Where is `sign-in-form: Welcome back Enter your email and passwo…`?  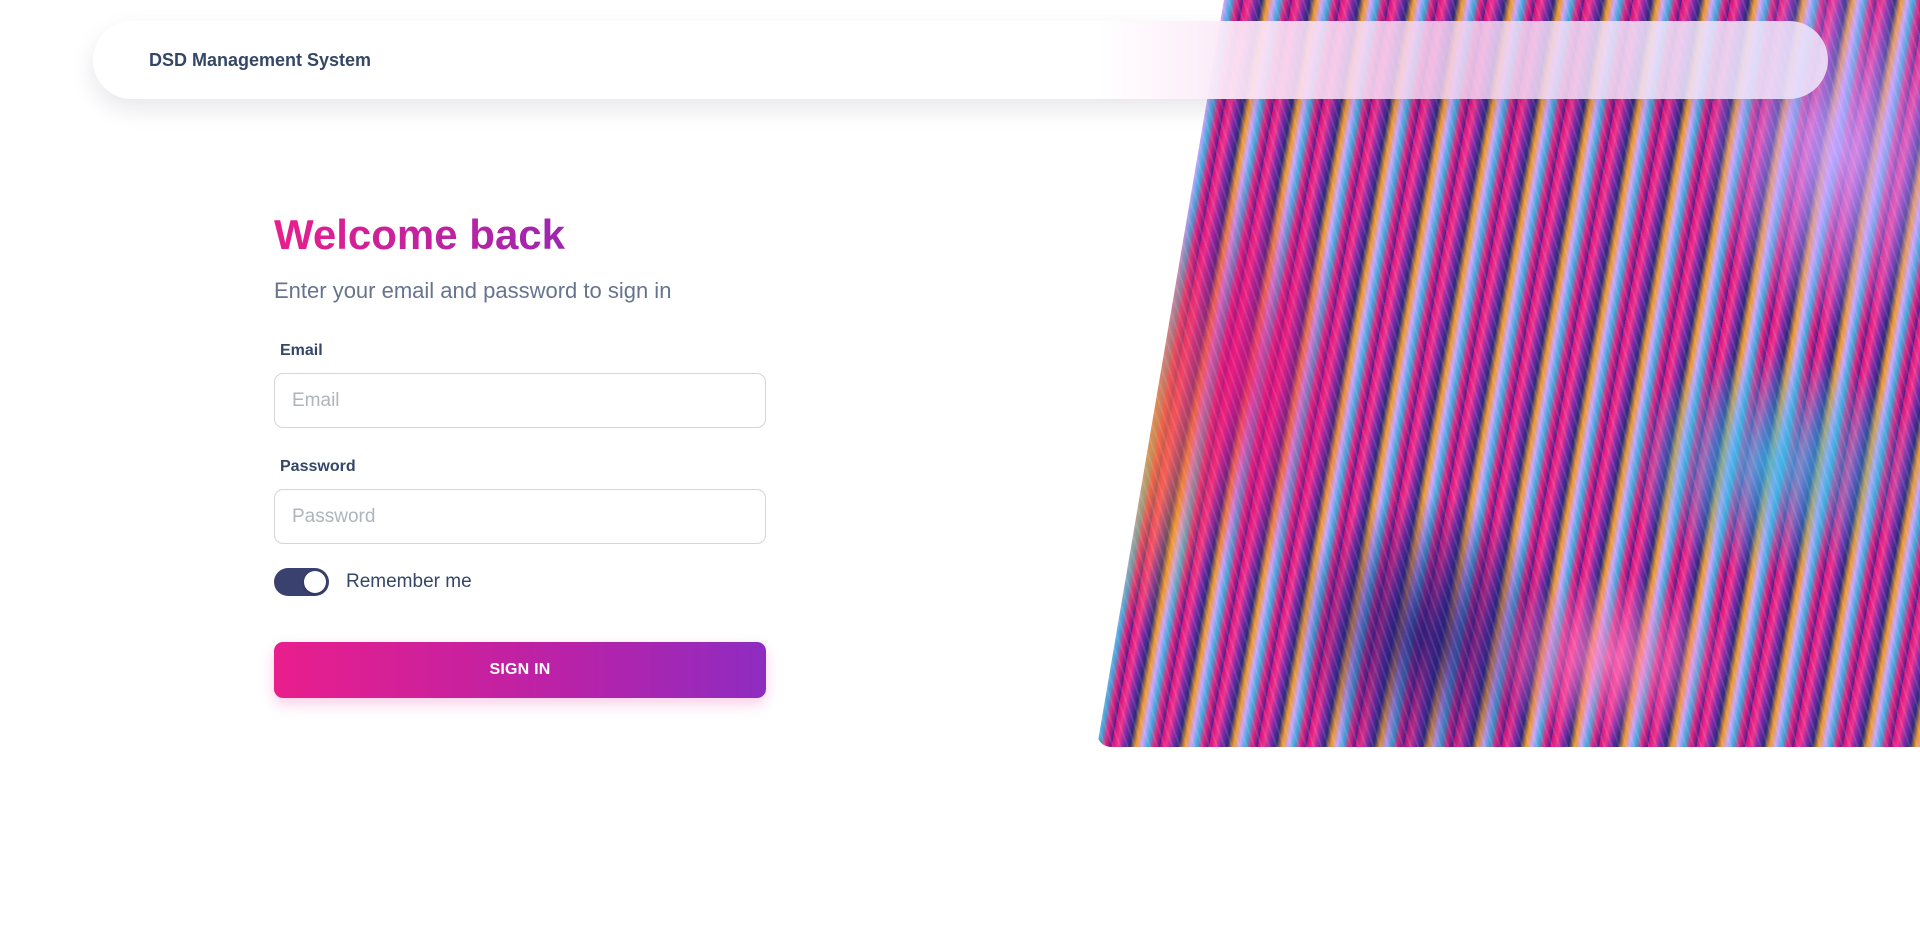
sign-in-form: Welcome back Enter your email and passwo… is located at coordinates (520, 454).